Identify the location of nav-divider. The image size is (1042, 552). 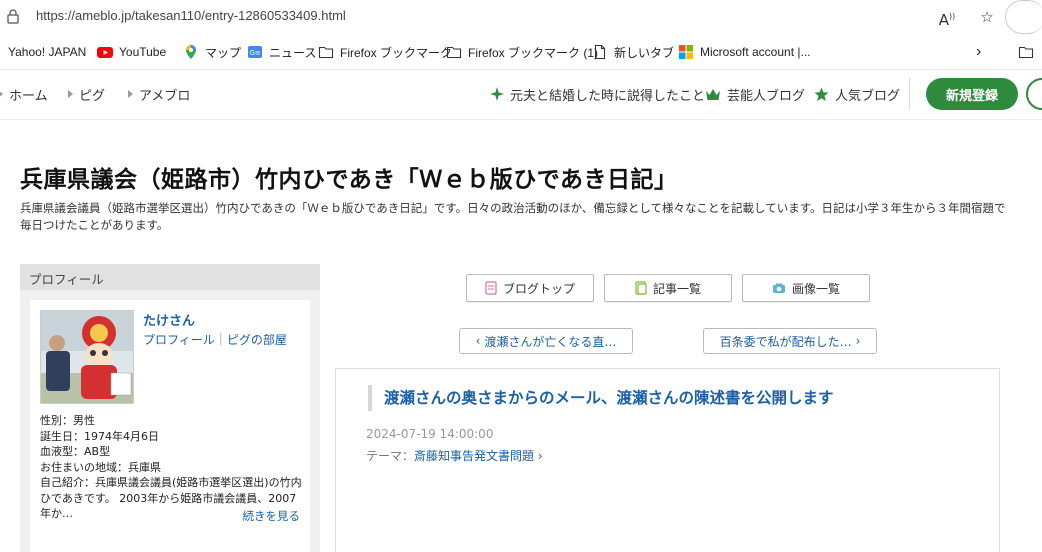
(909, 94).